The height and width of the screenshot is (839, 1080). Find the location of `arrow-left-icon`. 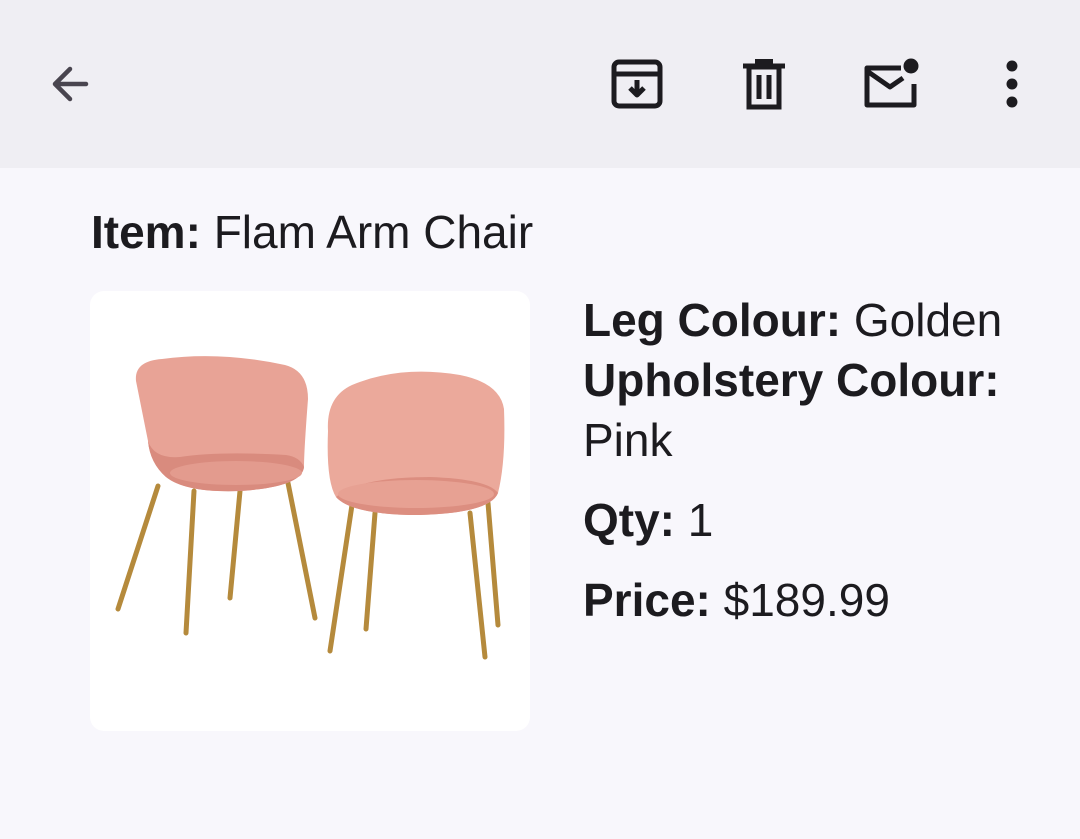

arrow-left-icon is located at coordinates (70, 84).